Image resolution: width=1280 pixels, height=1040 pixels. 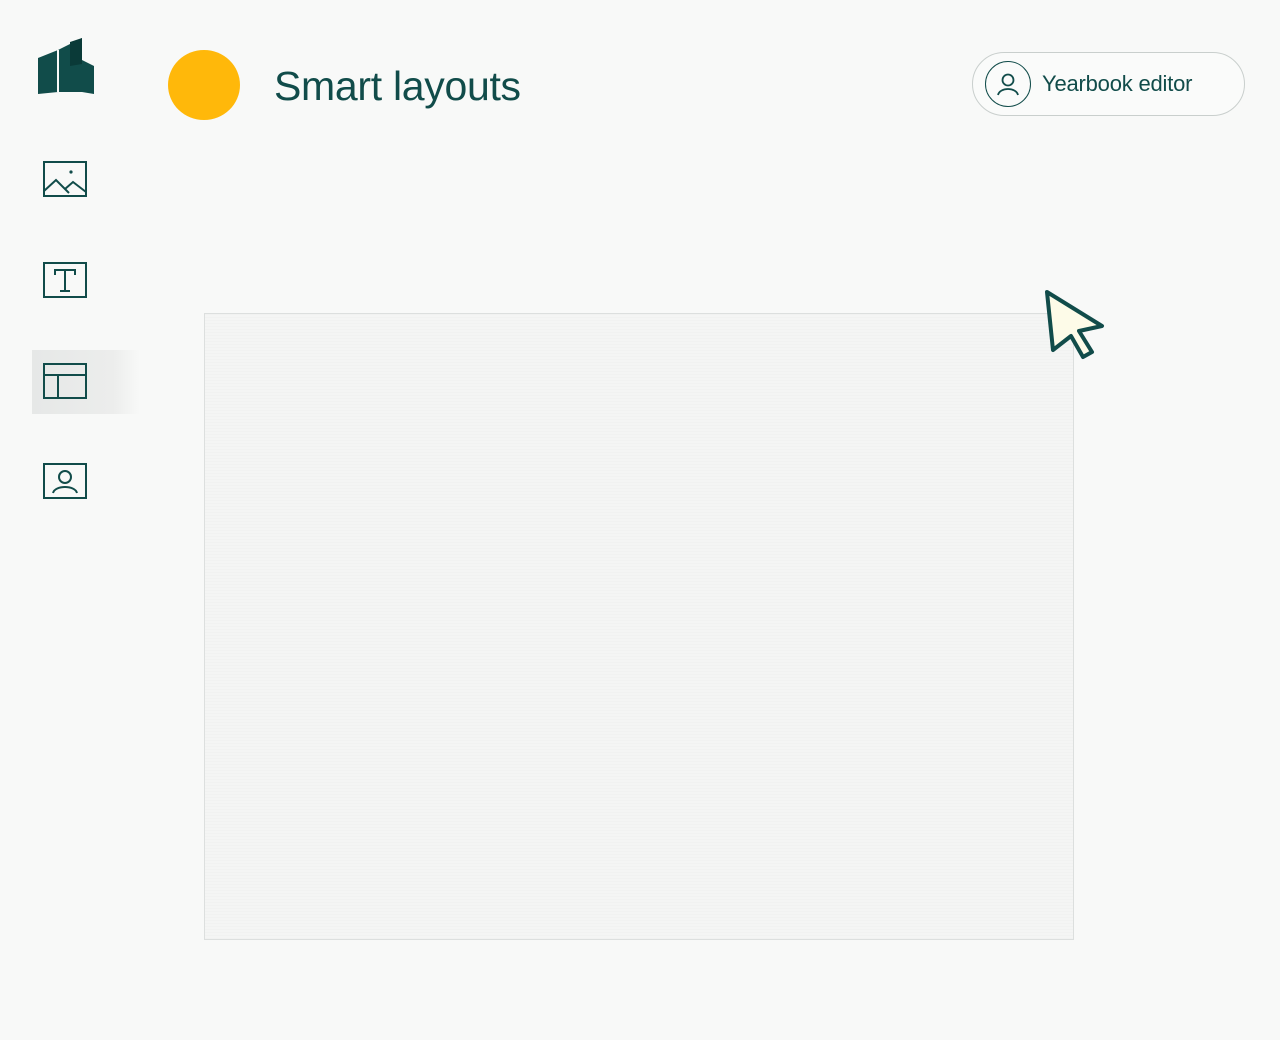 I want to click on page-title: Smart layouts, so click(x=397, y=86).